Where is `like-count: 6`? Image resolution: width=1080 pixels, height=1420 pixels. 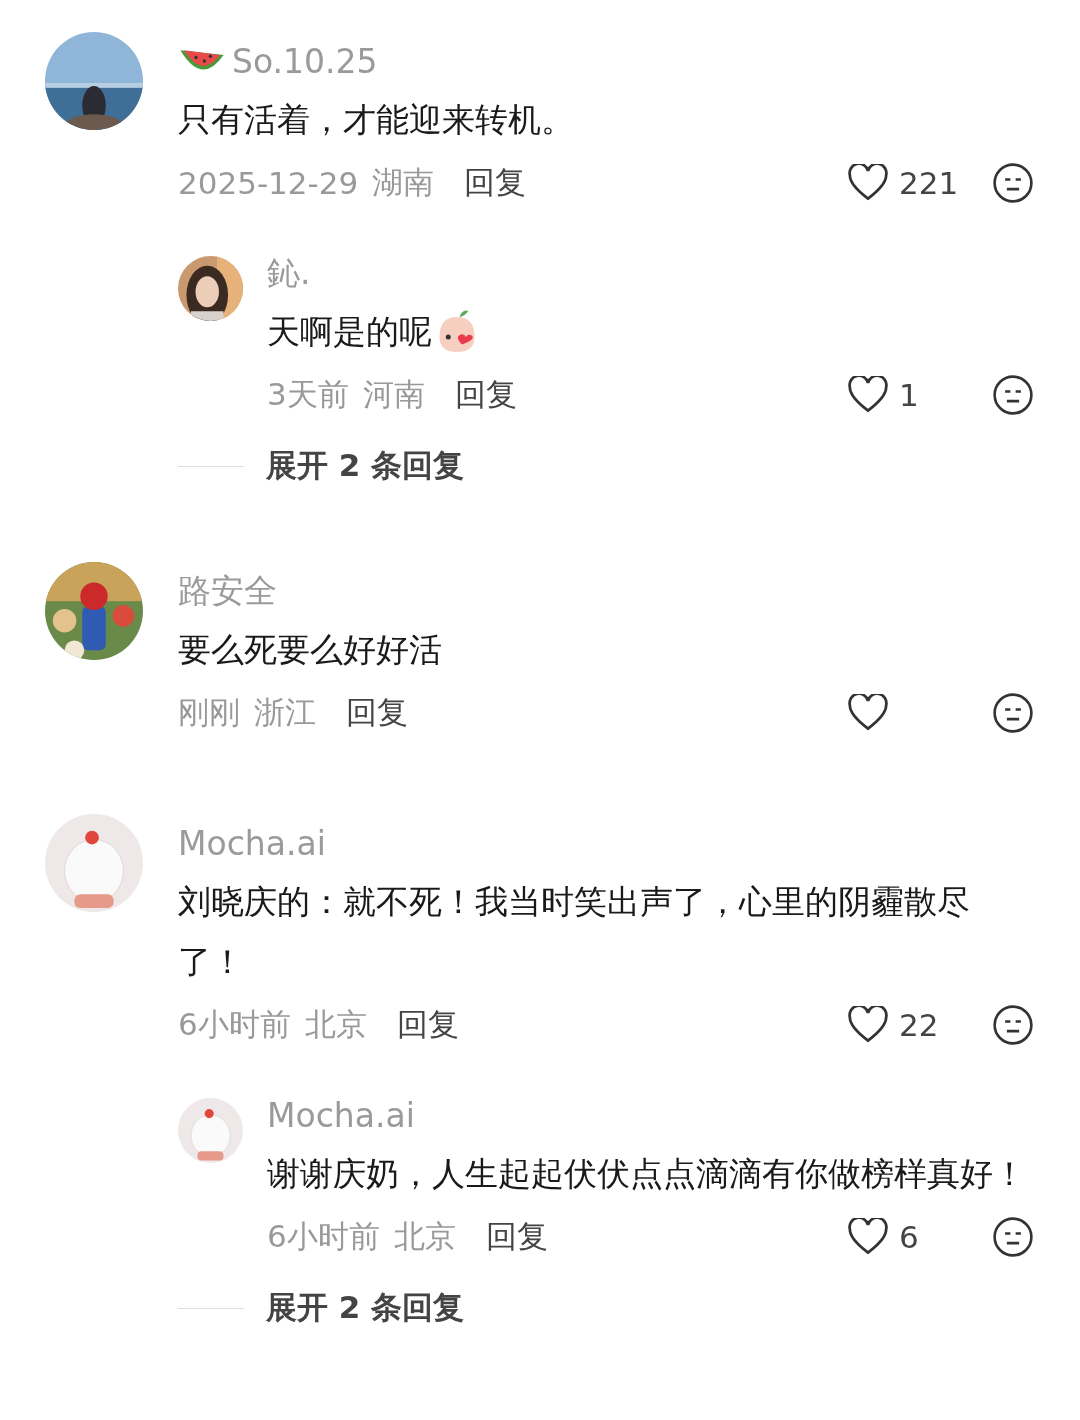 like-count: 6 is located at coordinates (909, 1237).